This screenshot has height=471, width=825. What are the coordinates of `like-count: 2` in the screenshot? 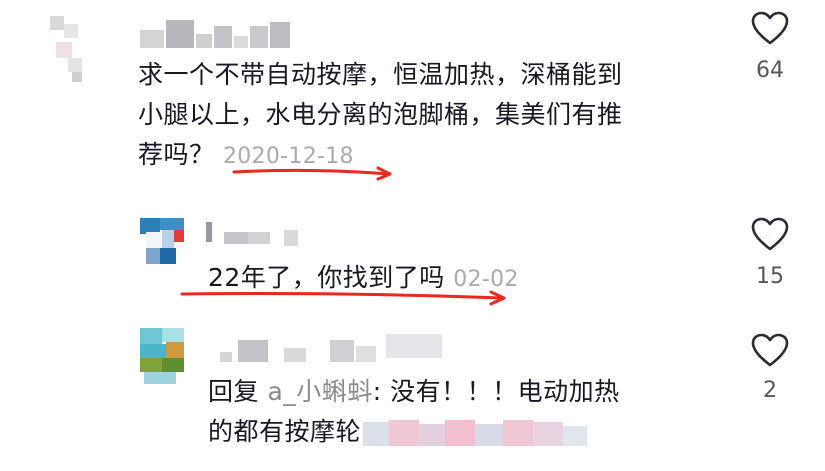 It's located at (770, 390).